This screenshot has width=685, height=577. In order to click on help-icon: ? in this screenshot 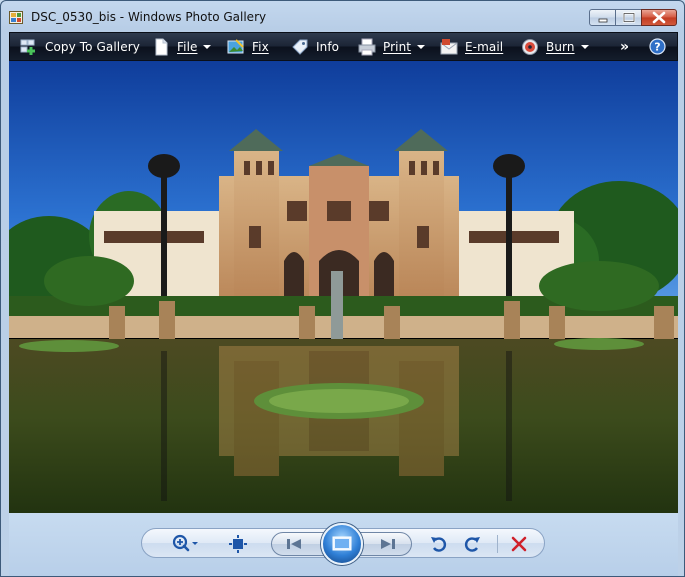, I will do `click(657, 46)`.